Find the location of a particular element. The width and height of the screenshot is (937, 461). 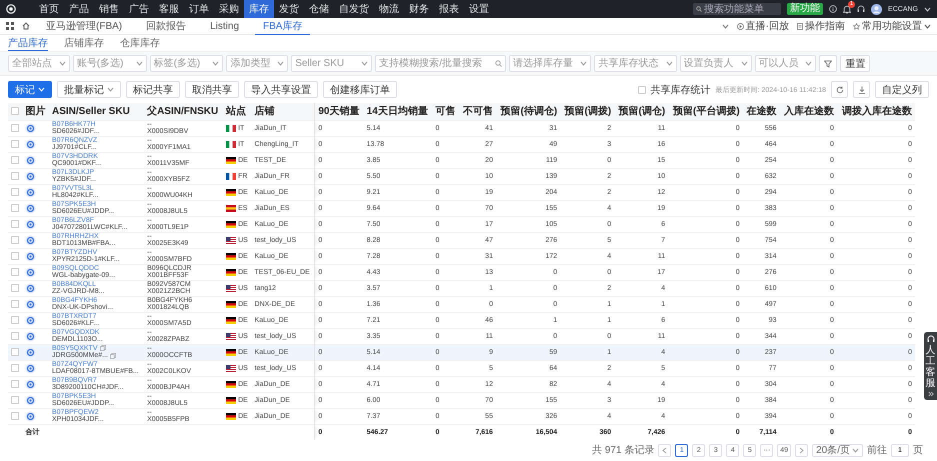

next-page-button is located at coordinates (801, 450).